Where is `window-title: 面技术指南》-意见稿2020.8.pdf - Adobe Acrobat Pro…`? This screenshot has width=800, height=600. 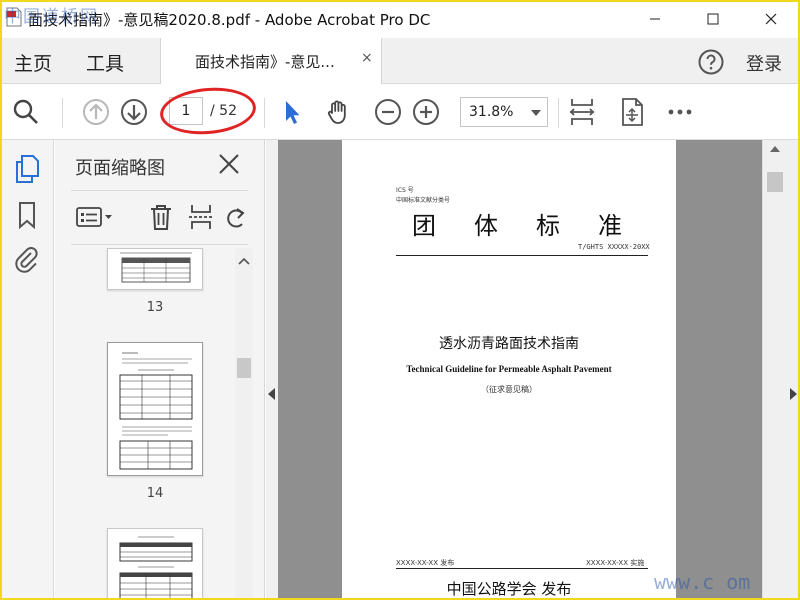
window-title: 面技术指南》-意见稿2020.8.pdf - Adobe Acrobat Pro… is located at coordinates (229, 20).